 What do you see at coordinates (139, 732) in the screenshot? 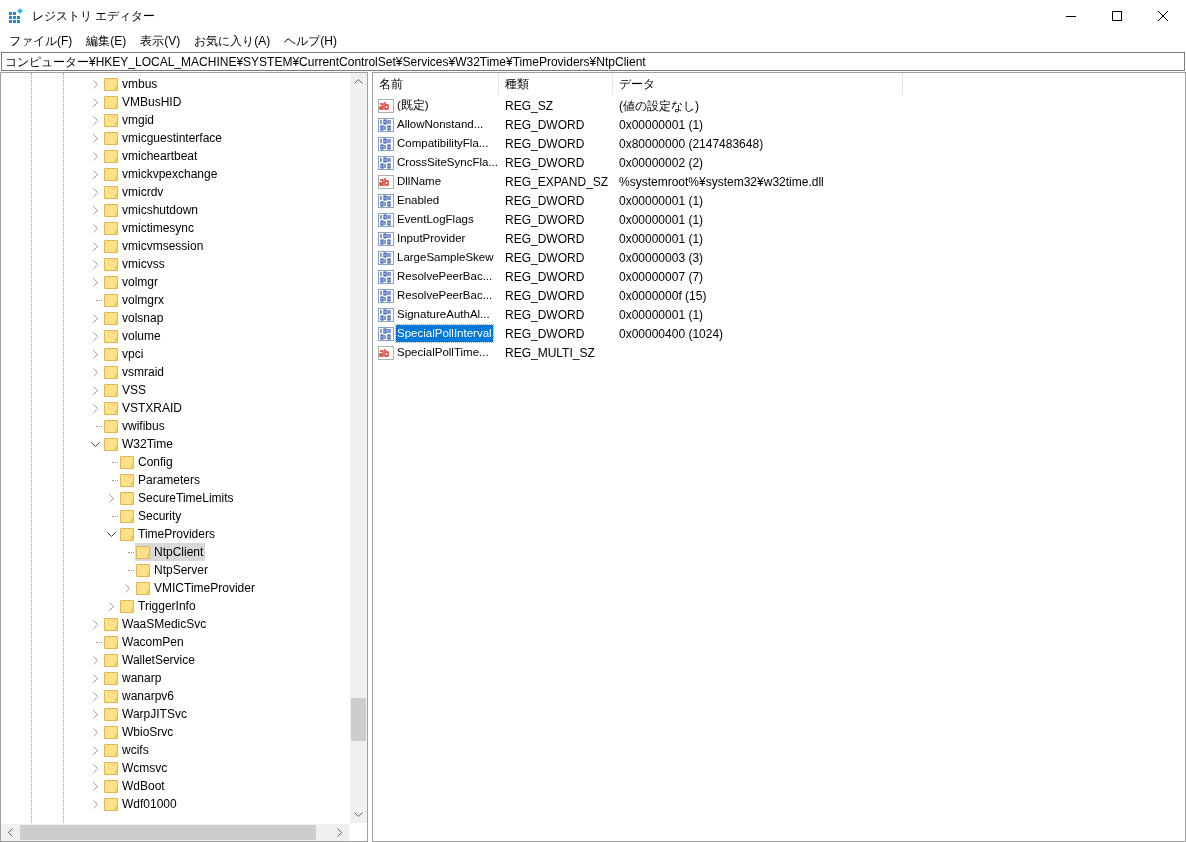
I see `tree-item: WbioSrvc` at bounding box center [139, 732].